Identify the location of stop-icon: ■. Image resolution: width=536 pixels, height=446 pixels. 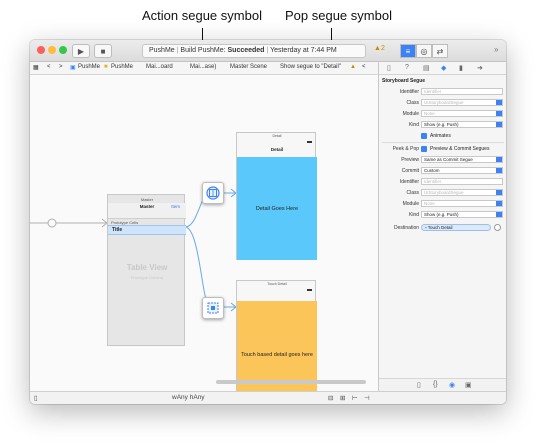
(103, 51).